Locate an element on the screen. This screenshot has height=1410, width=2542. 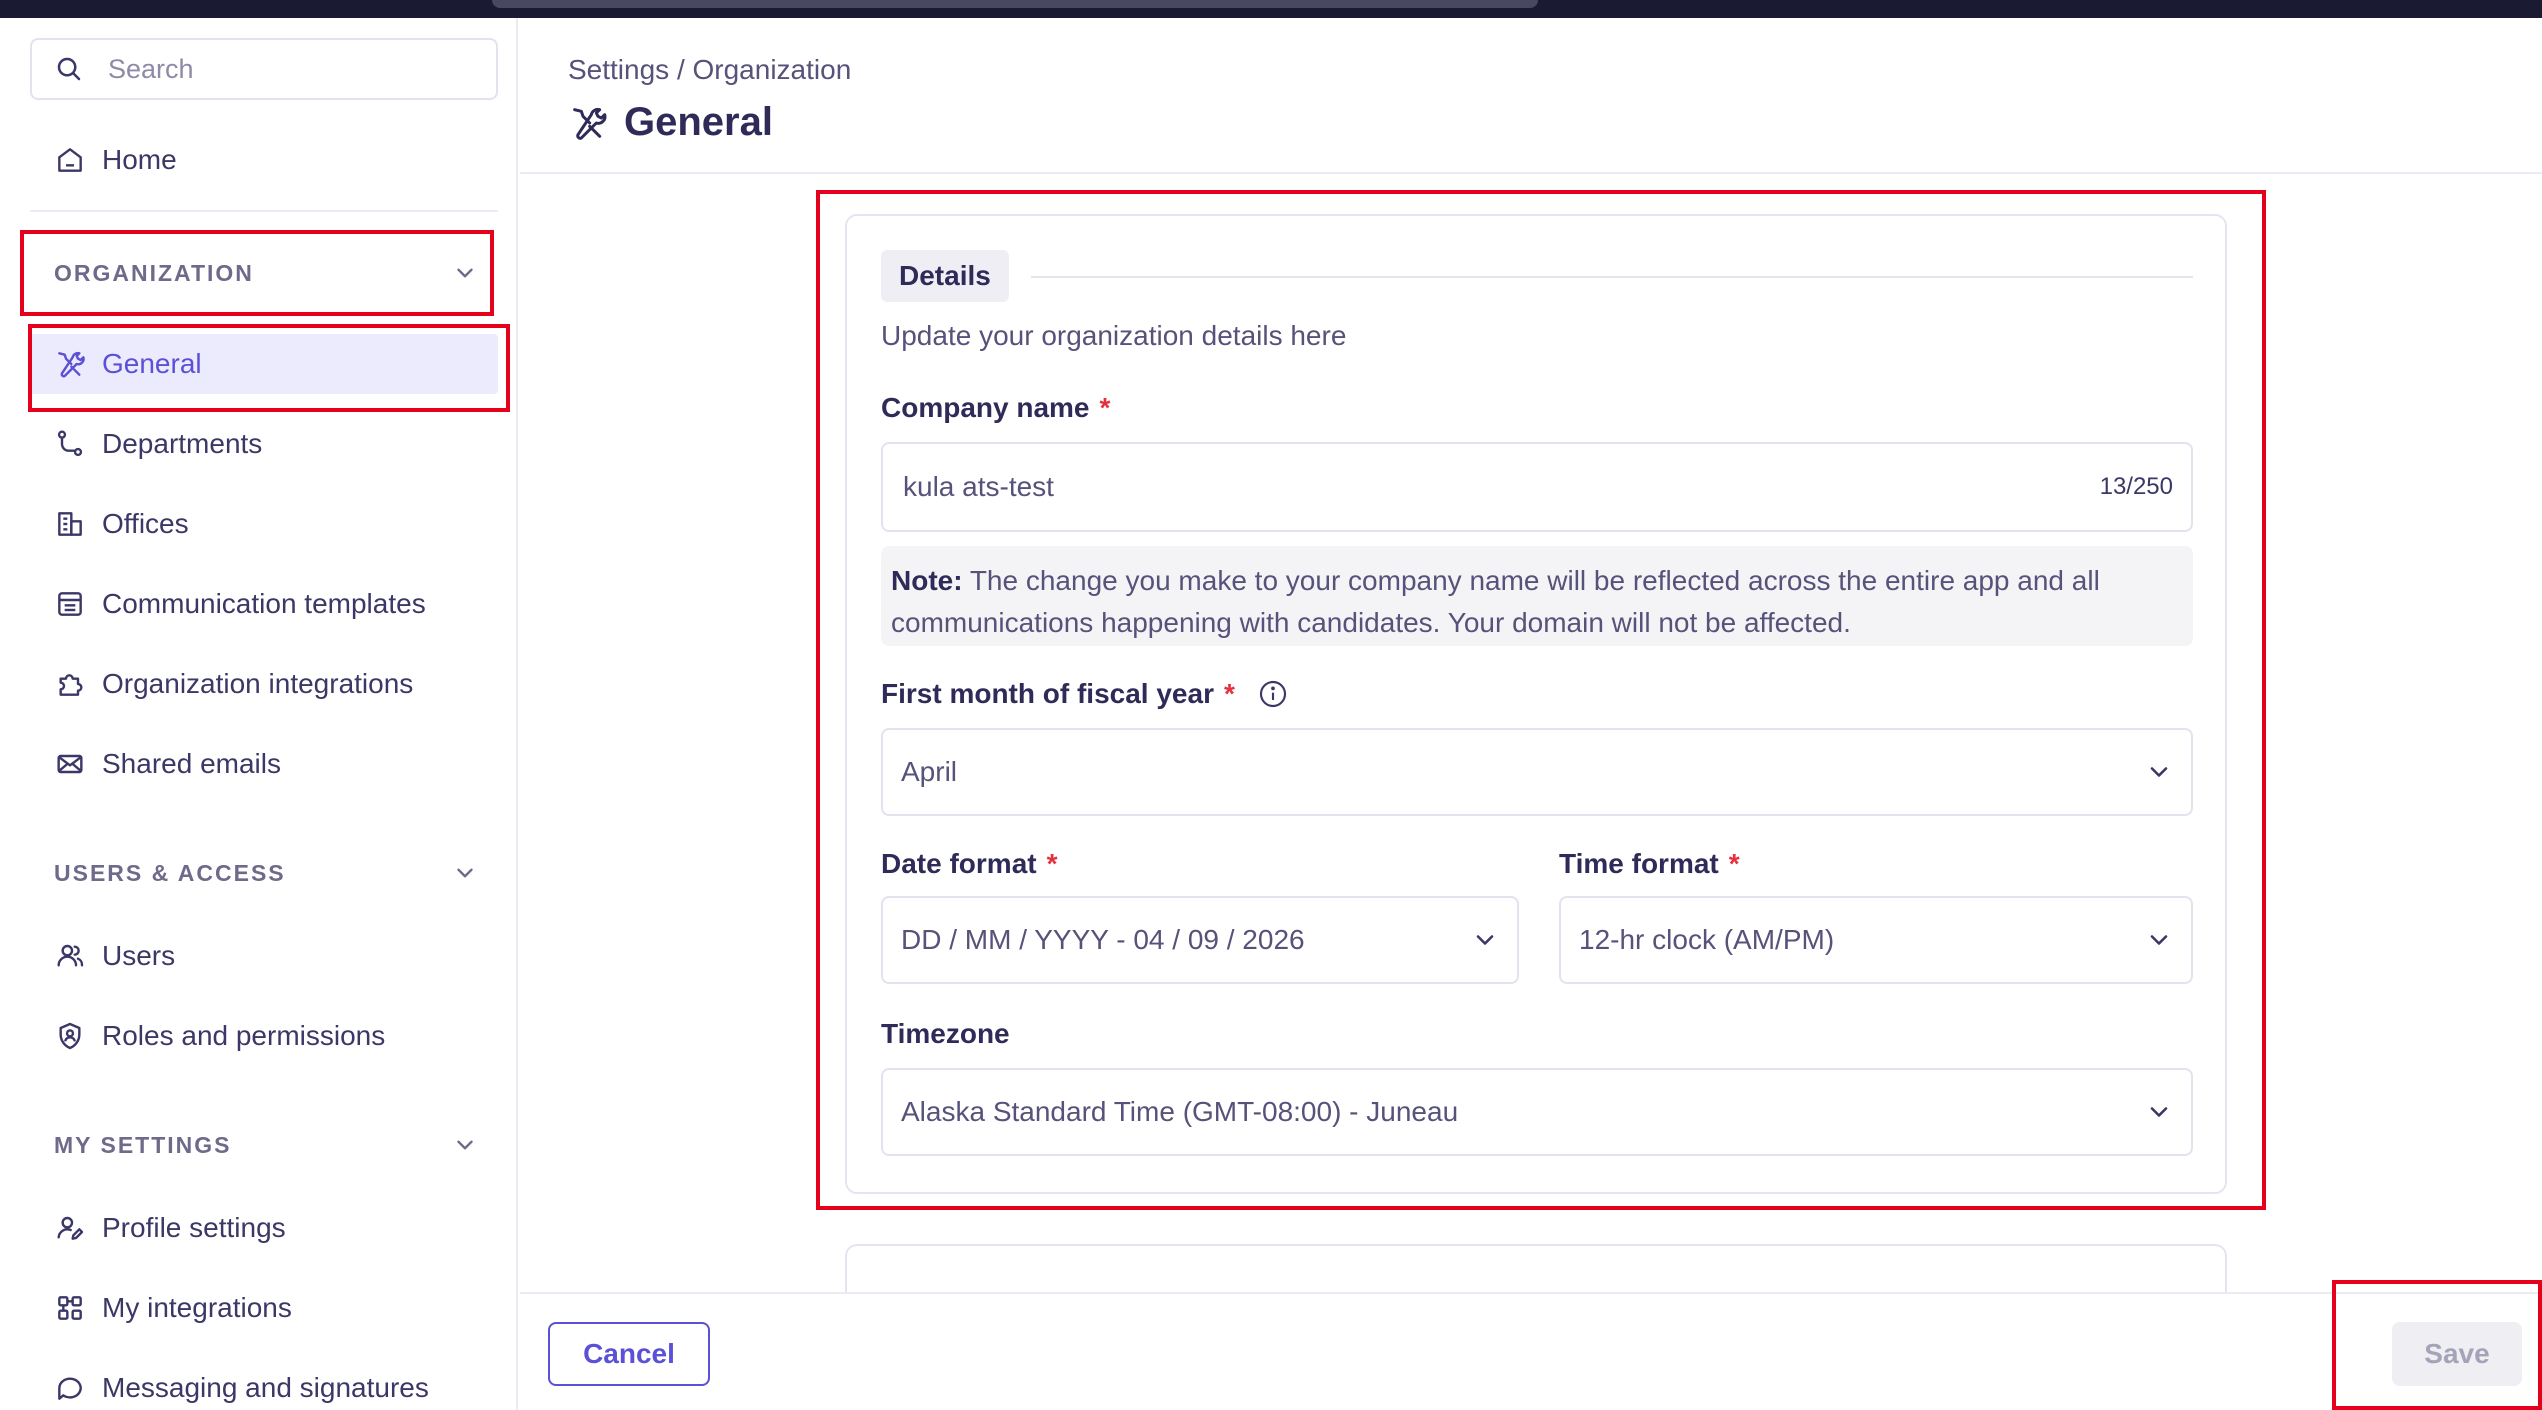
mail-icon is located at coordinates (70, 764).